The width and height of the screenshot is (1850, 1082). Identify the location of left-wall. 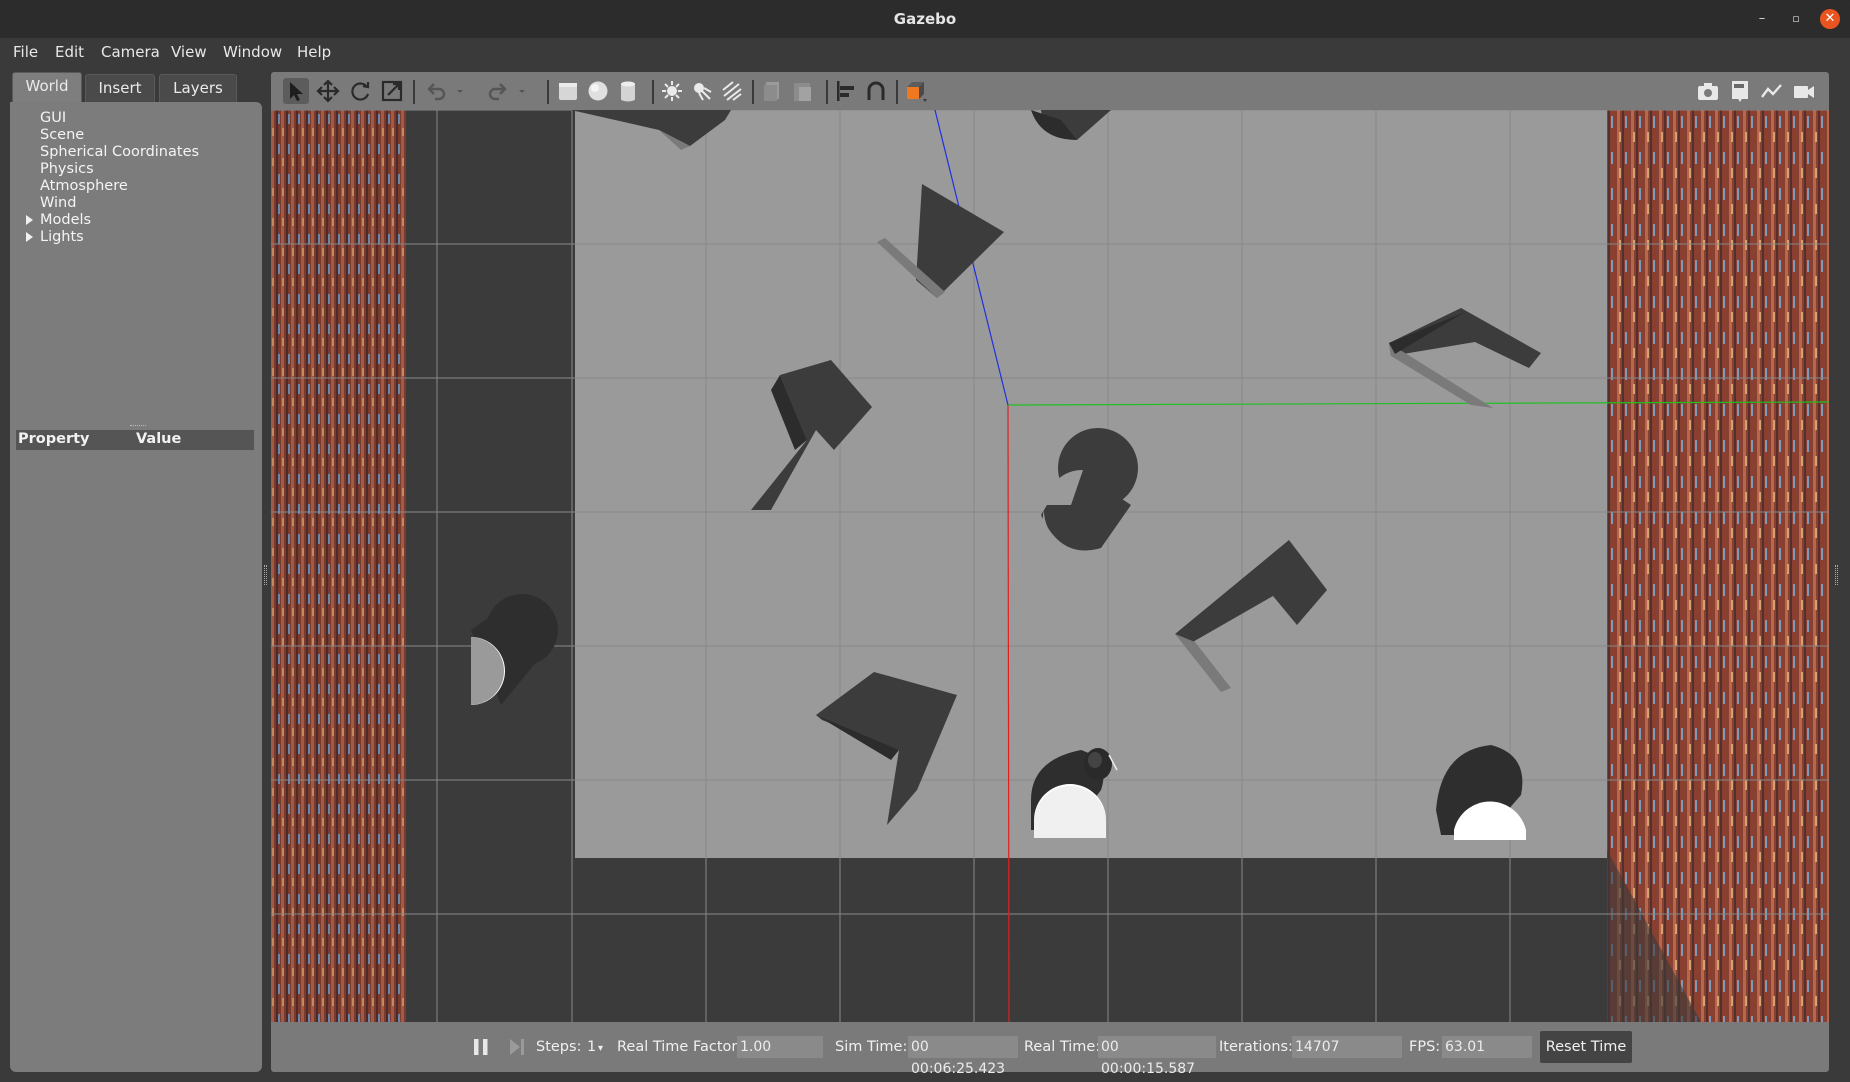
(338, 566).